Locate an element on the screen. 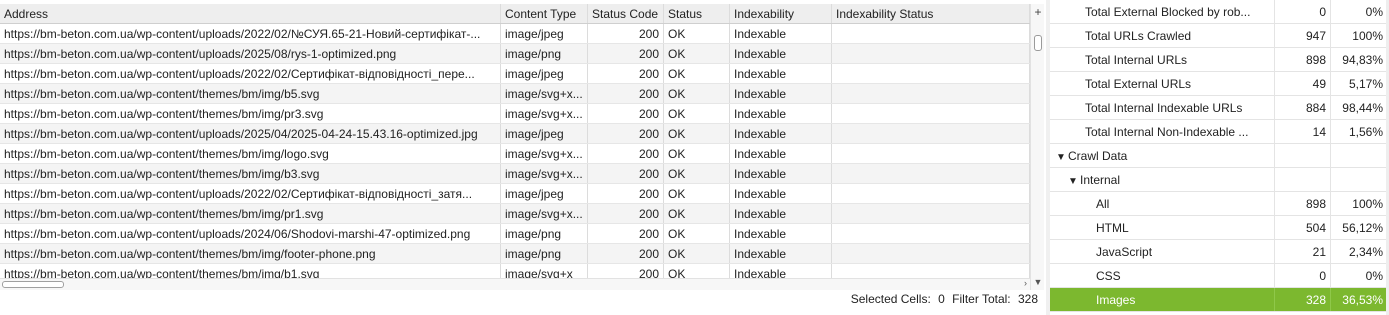 This screenshot has height=315, width=1389. column-header-status-code: Status Code is located at coordinates (626, 13).